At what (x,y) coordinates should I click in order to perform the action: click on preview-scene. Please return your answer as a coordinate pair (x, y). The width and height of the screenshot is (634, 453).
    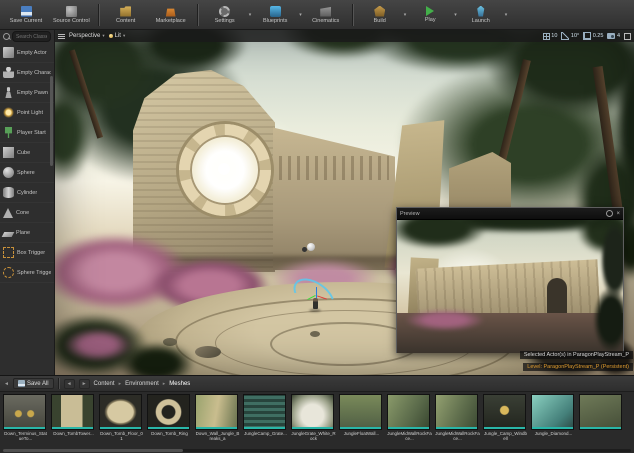
    Looking at the image, I should click on (510, 286).